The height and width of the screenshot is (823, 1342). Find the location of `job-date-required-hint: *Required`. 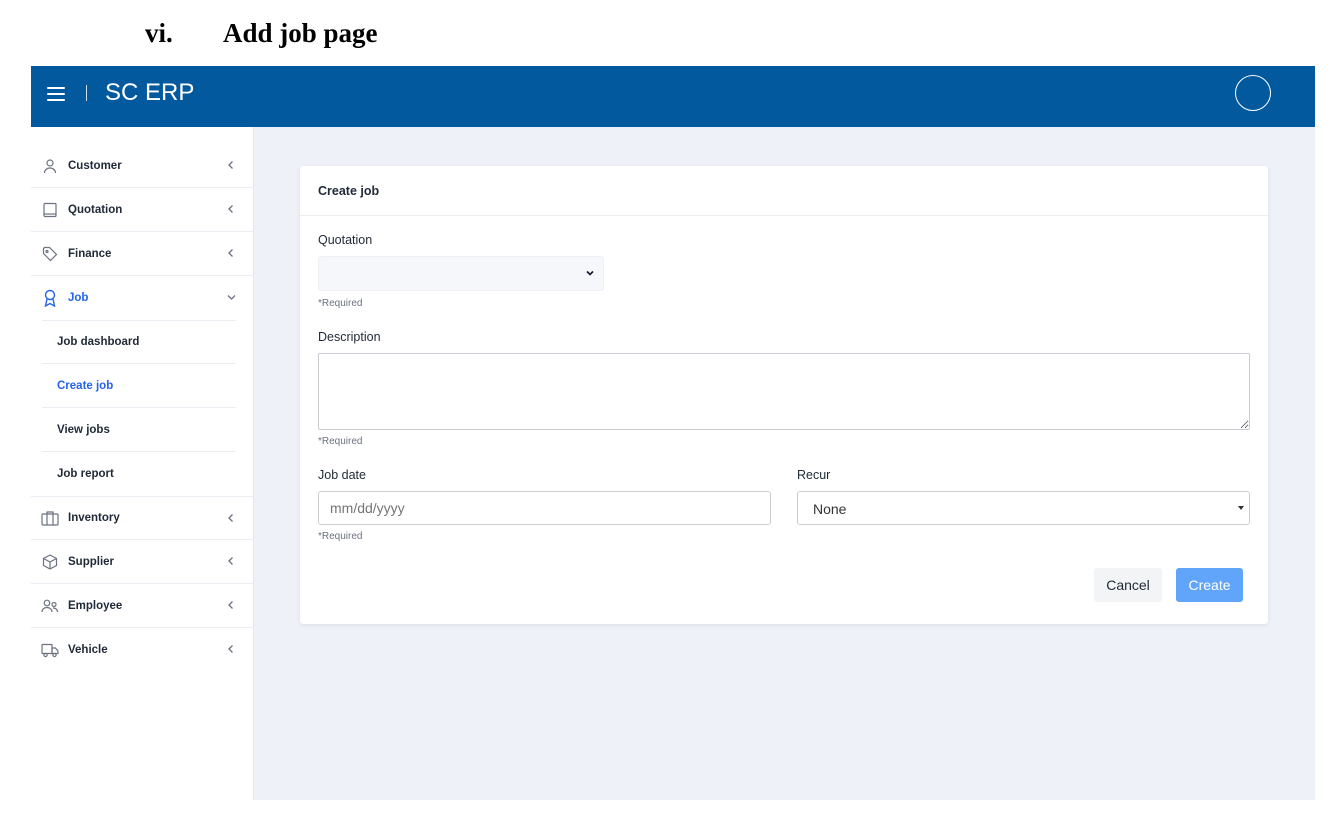

job-date-required-hint: *Required is located at coordinates (340, 536).